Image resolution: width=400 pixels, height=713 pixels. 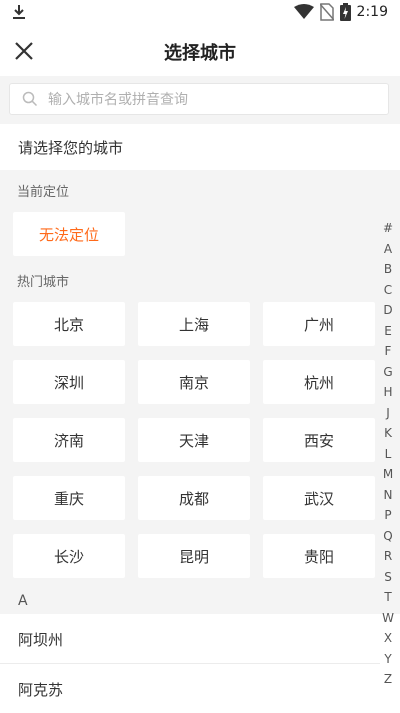 What do you see at coordinates (388, 413) in the screenshot?
I see `index-letter: J` at bounding box center [388, 413].